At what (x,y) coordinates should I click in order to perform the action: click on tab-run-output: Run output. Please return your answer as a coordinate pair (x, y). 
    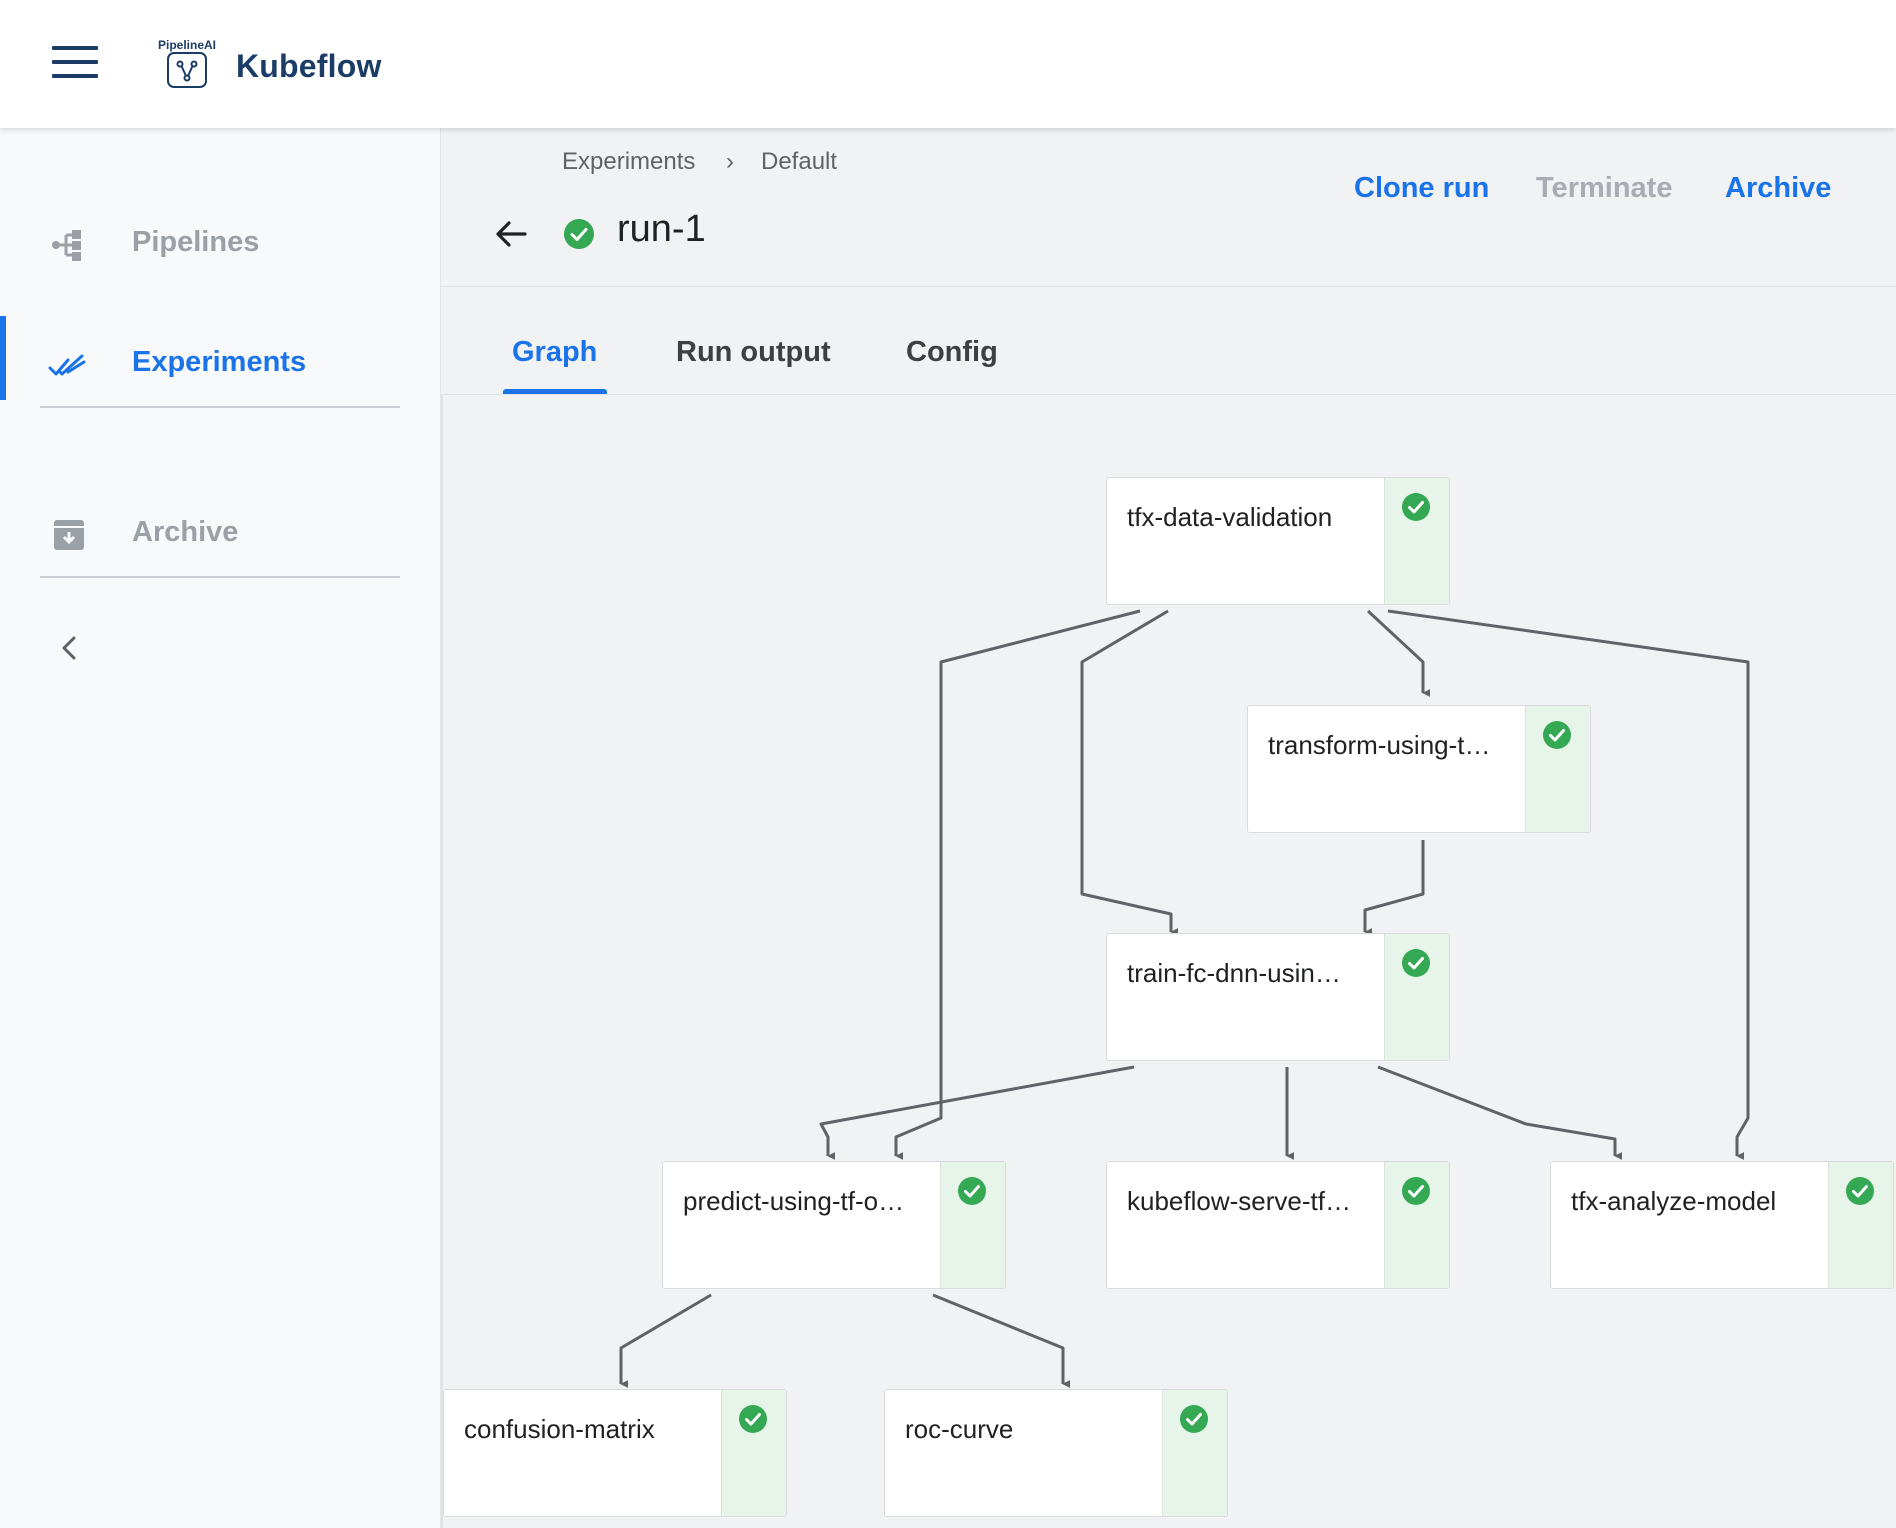
    Looking at the image, I should click on (753, 352).